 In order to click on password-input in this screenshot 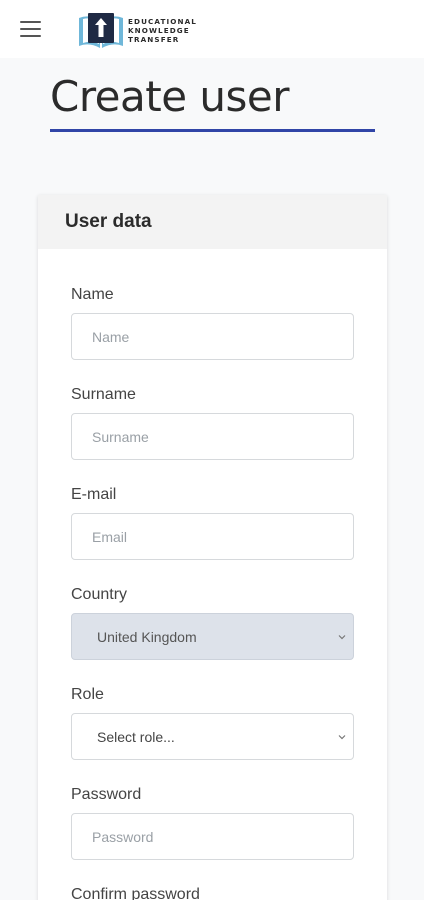, I will do `click(212, 836)`.